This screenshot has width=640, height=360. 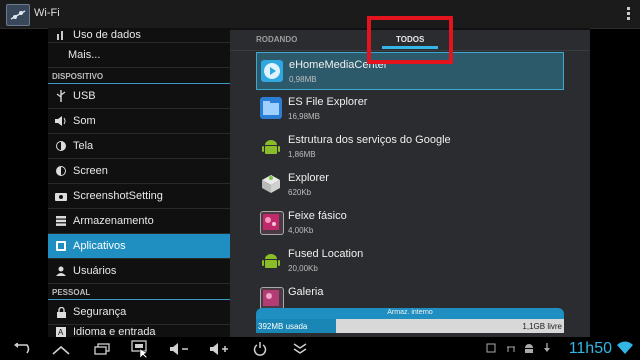 I want to click on notification-icon, so click(x=491, y=348).